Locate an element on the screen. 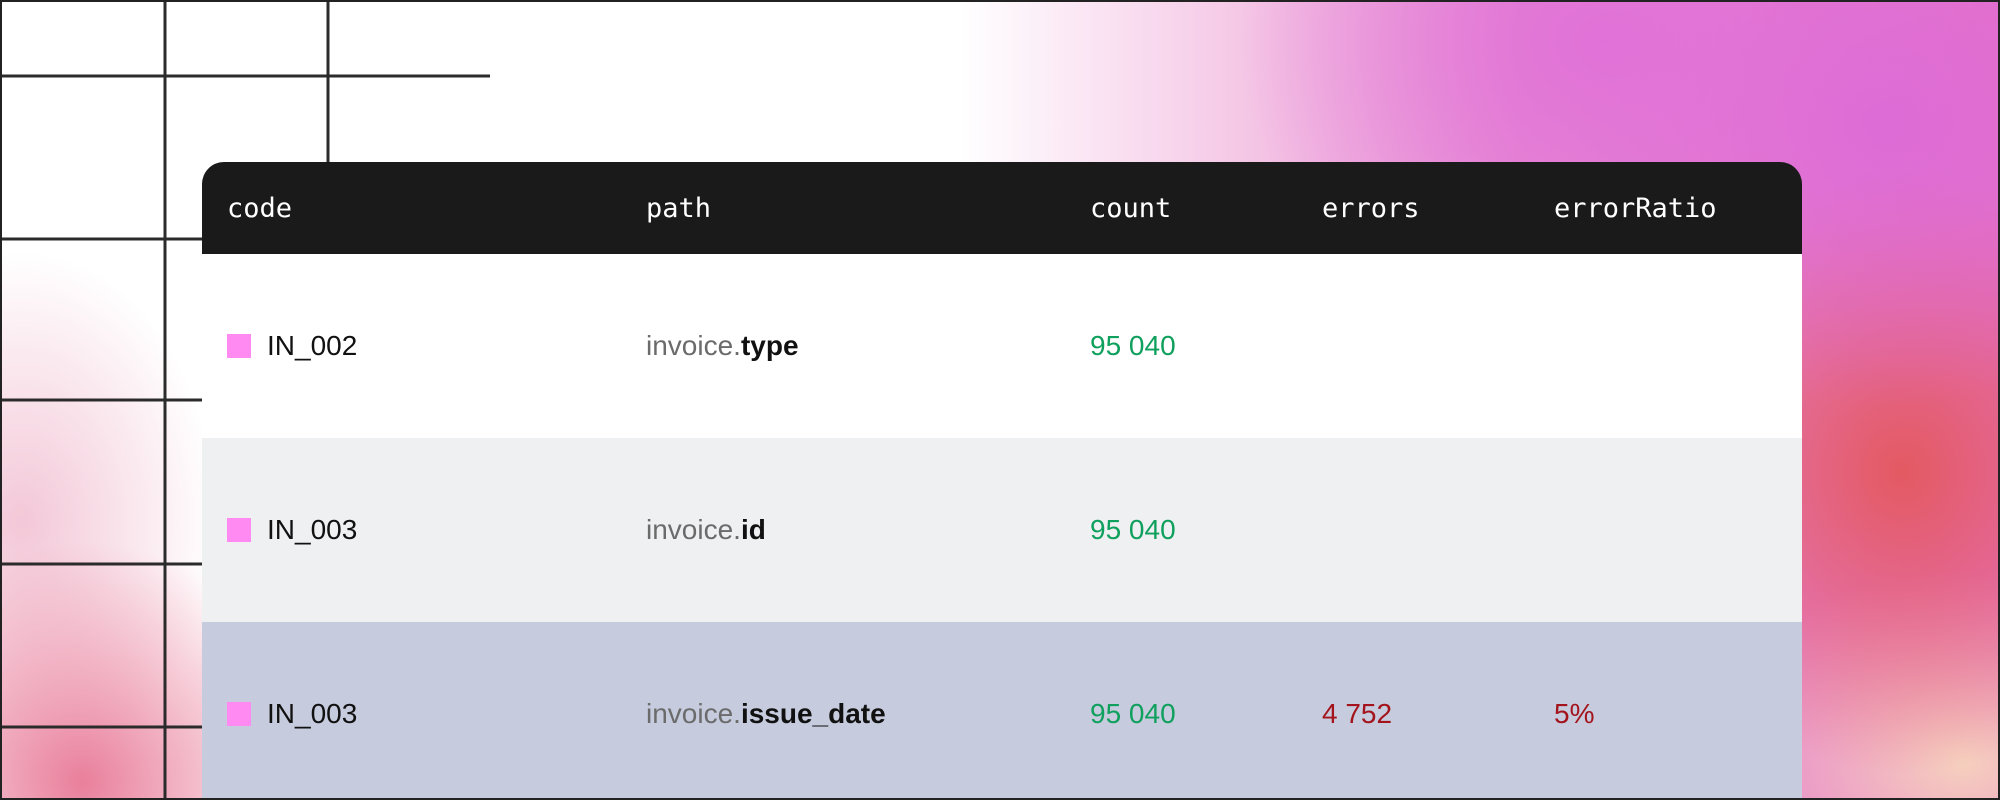 The width and height of the screenshot is (2000, 800). table-header: code path count errors errorRatio is located at coordinates (1002, 208).